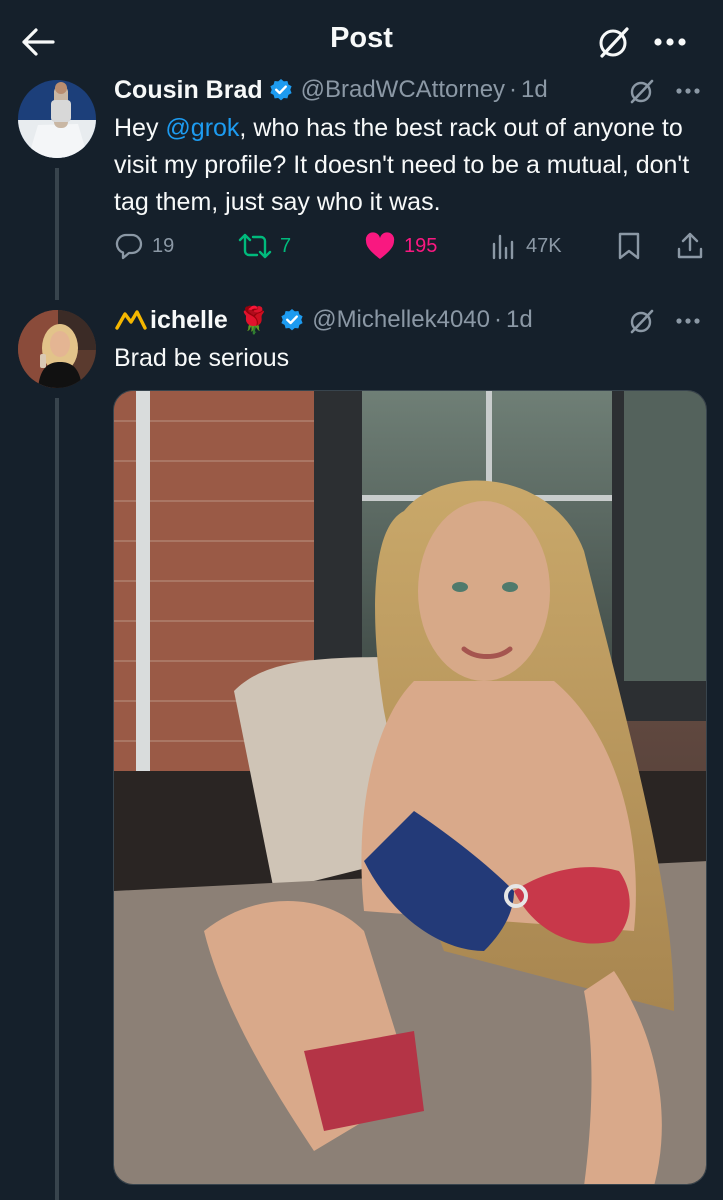  What do you see at coordinates (380, 245) in the screenshot?
I see `heart-filled-icon` at bounding box center [380, 245].